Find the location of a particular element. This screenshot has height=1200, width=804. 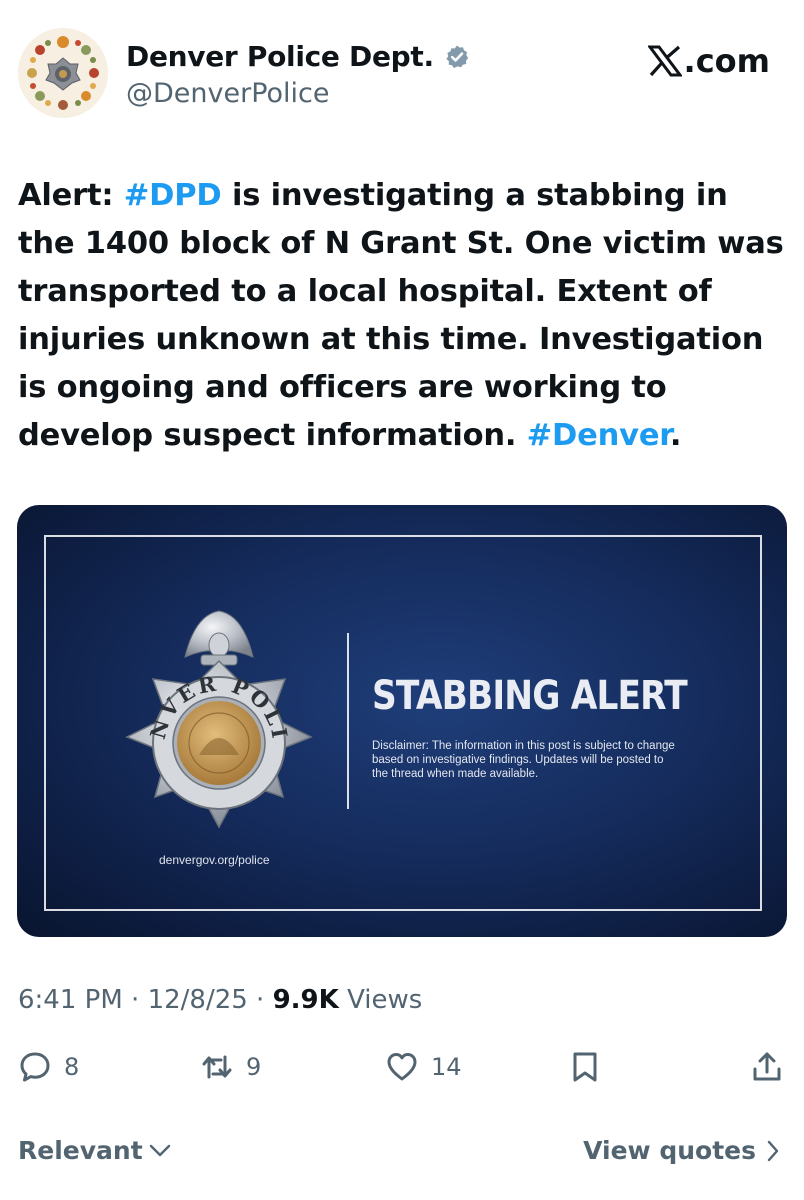

author-display-name: Denver Police Dept. is located at coordinates (280, 56).